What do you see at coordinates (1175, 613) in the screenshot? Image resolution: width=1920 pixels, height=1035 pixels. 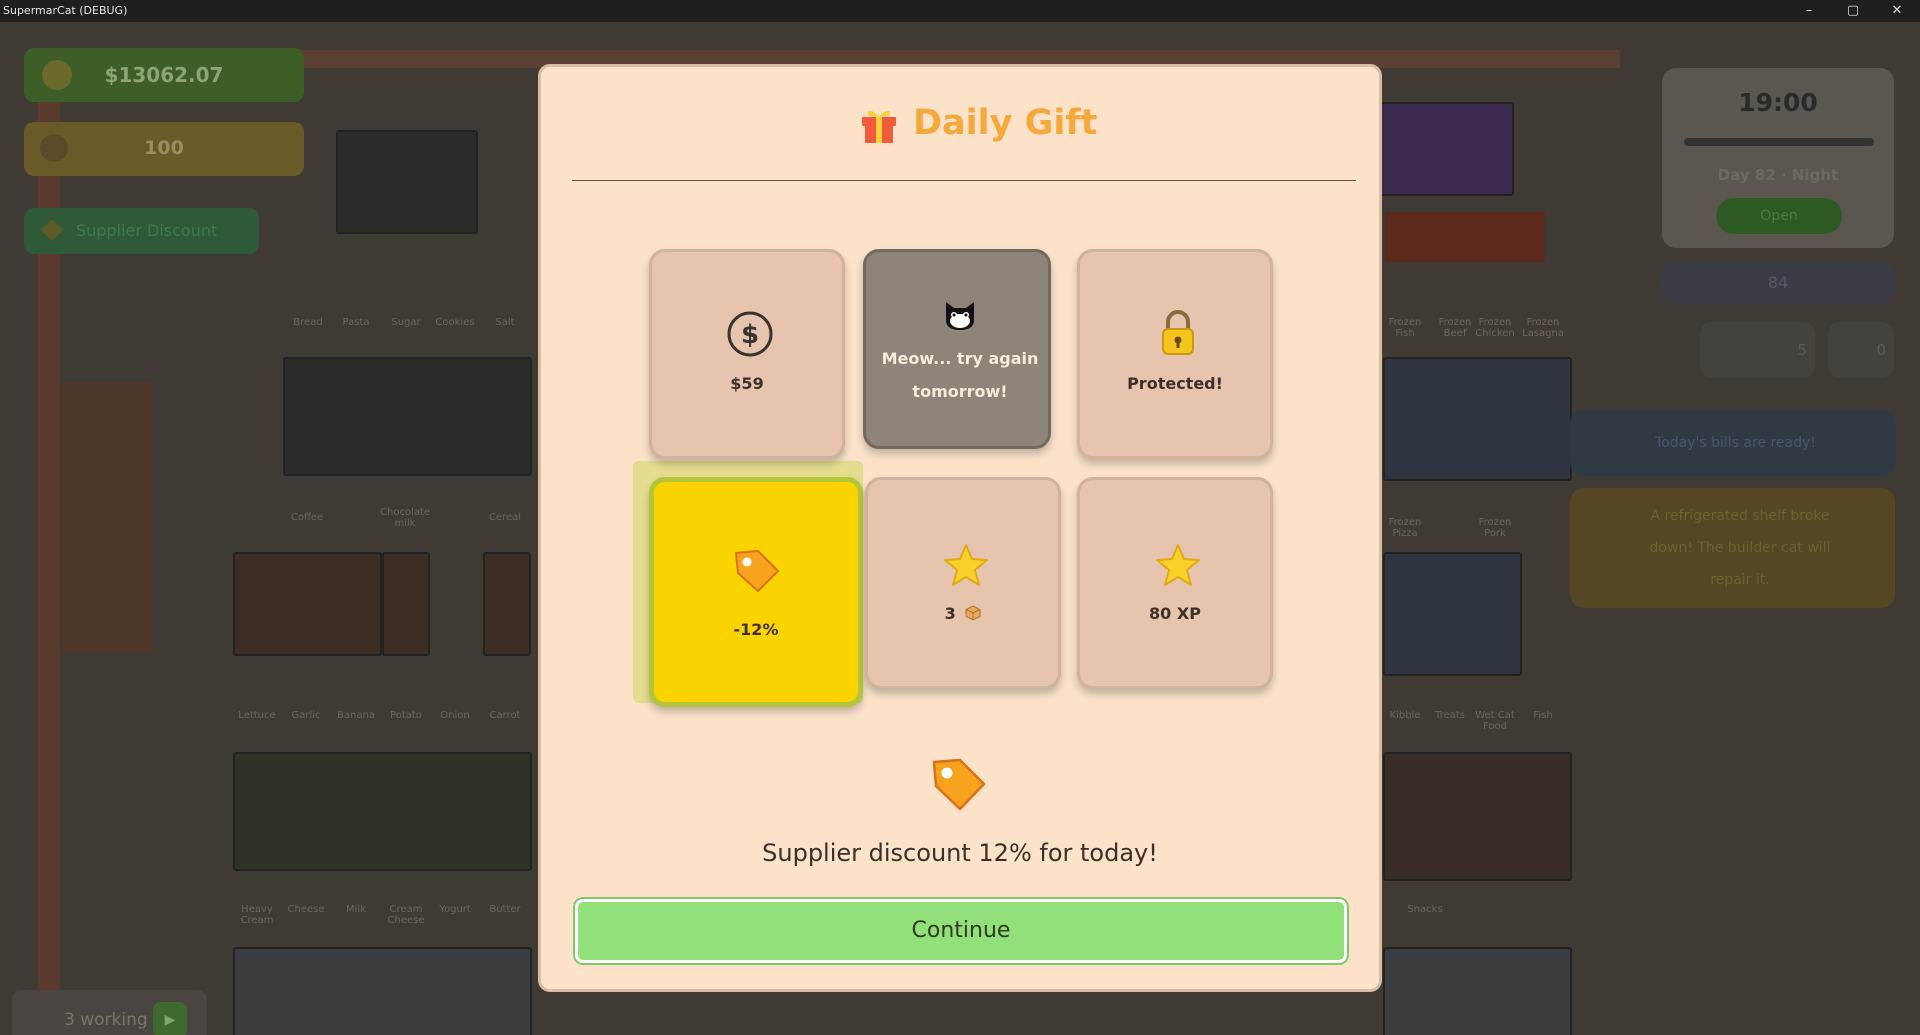 I see `gift-tile-label: 80 XP` at bounding box center [1175, 613].